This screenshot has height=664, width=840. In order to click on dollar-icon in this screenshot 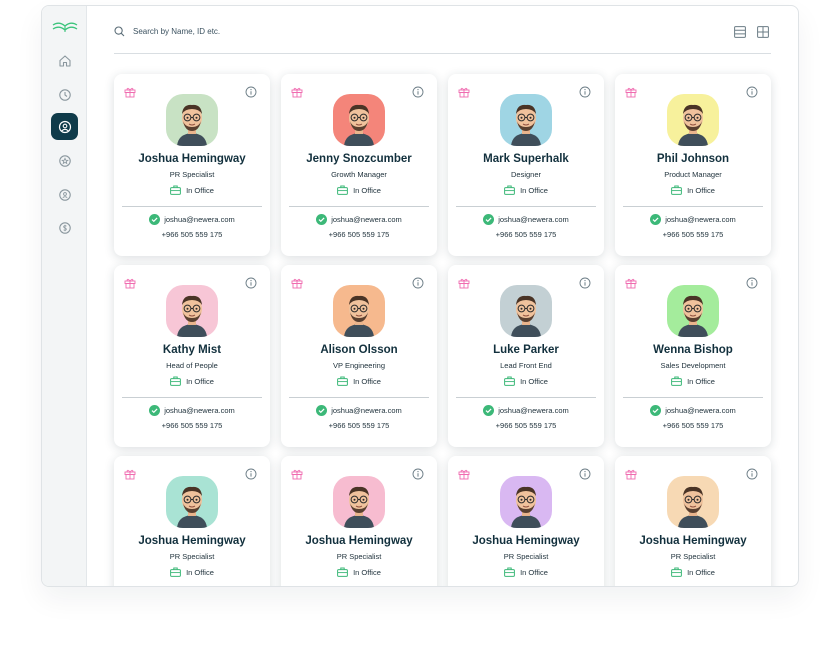, I will do `click(64, 227)`.